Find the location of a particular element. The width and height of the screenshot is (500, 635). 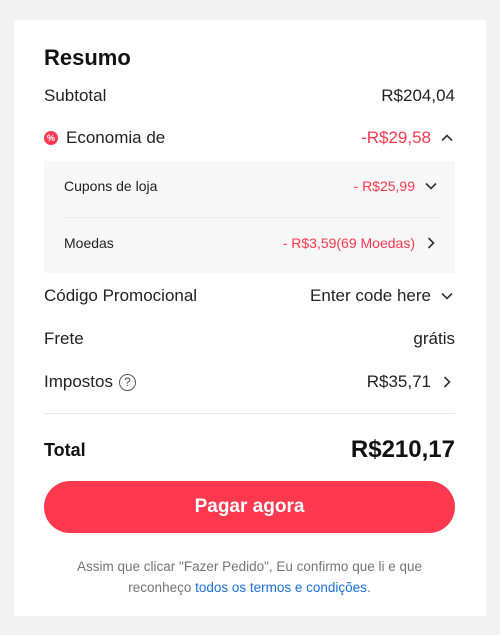

taxes-row: Impostos ? R$35,71 is located at coordinates (249, 382).